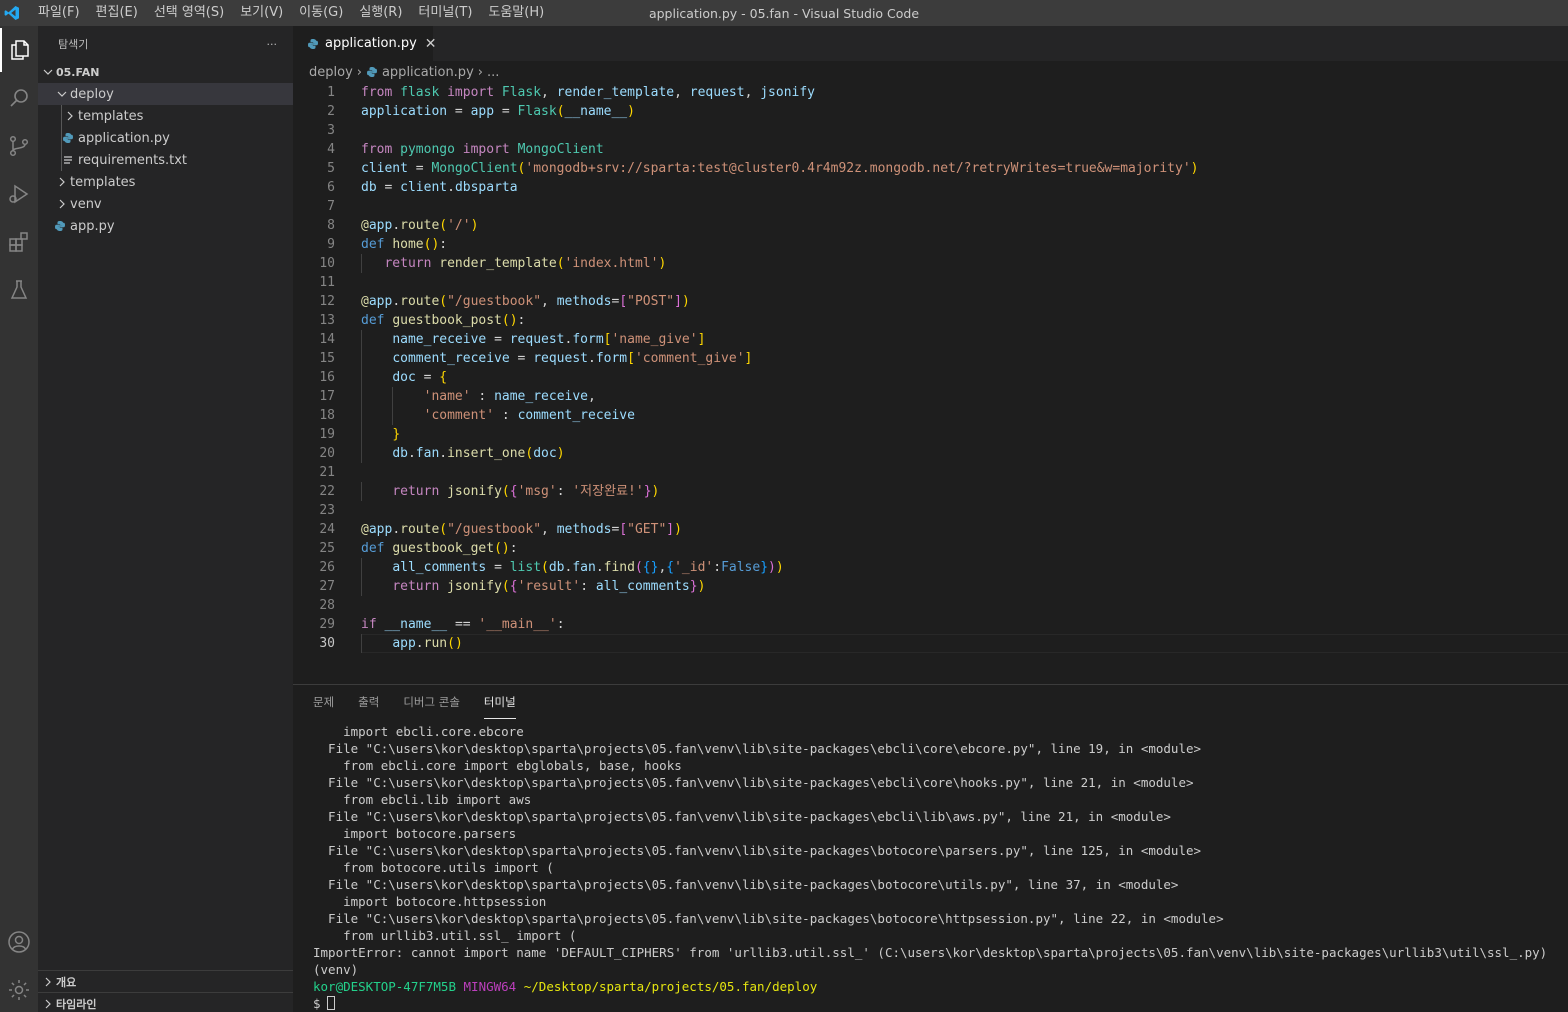  What do you see at coordinates (529, 415) in the screenshot?
I see `code-text: 'comment' : comment_receive` at bounding box center [529, 415].